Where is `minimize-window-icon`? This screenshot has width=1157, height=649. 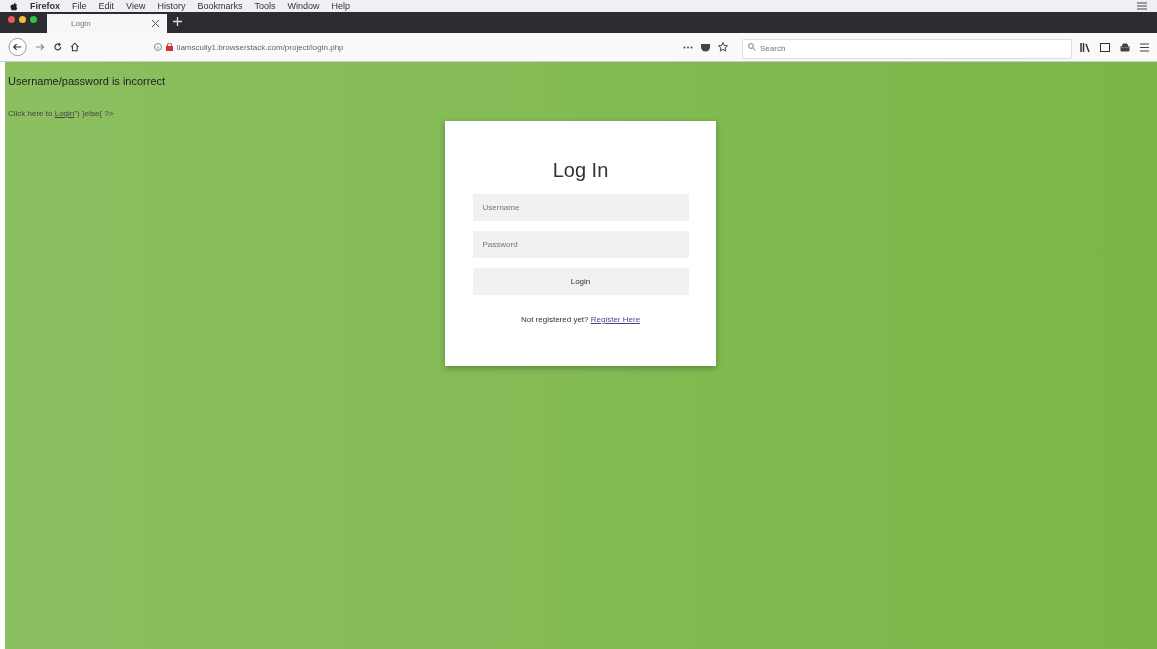 minimize-window-icon is located at coordinates (22, 19).